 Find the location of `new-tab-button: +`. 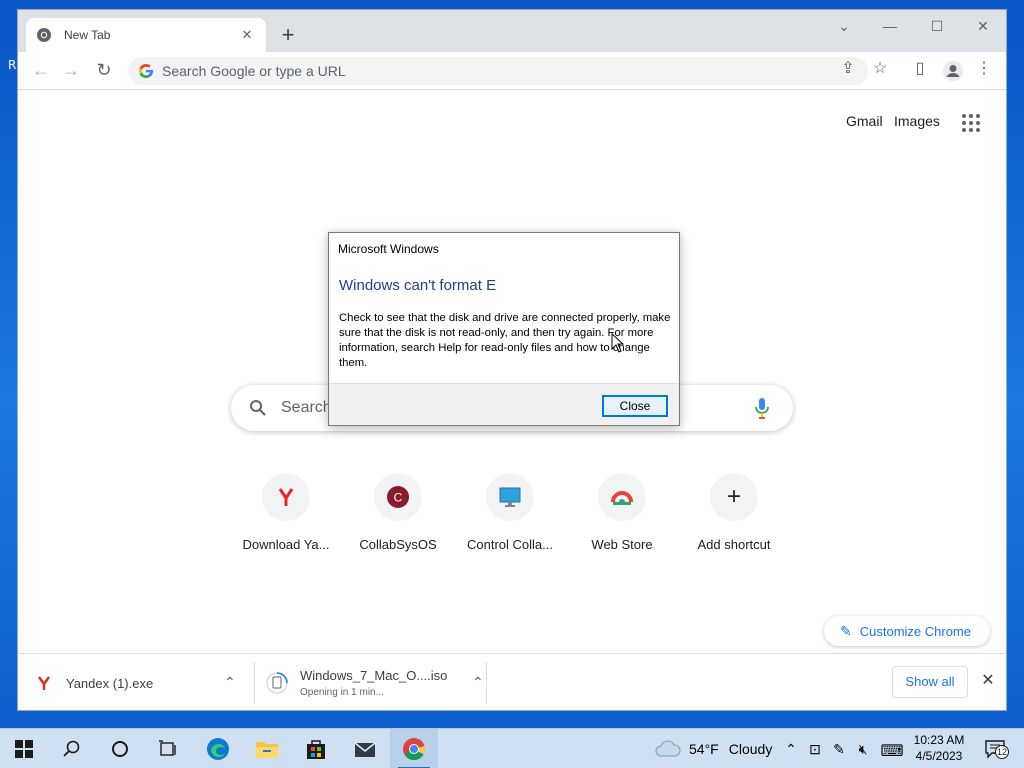

new-tab-button: + is located at coordinates (288, 36).